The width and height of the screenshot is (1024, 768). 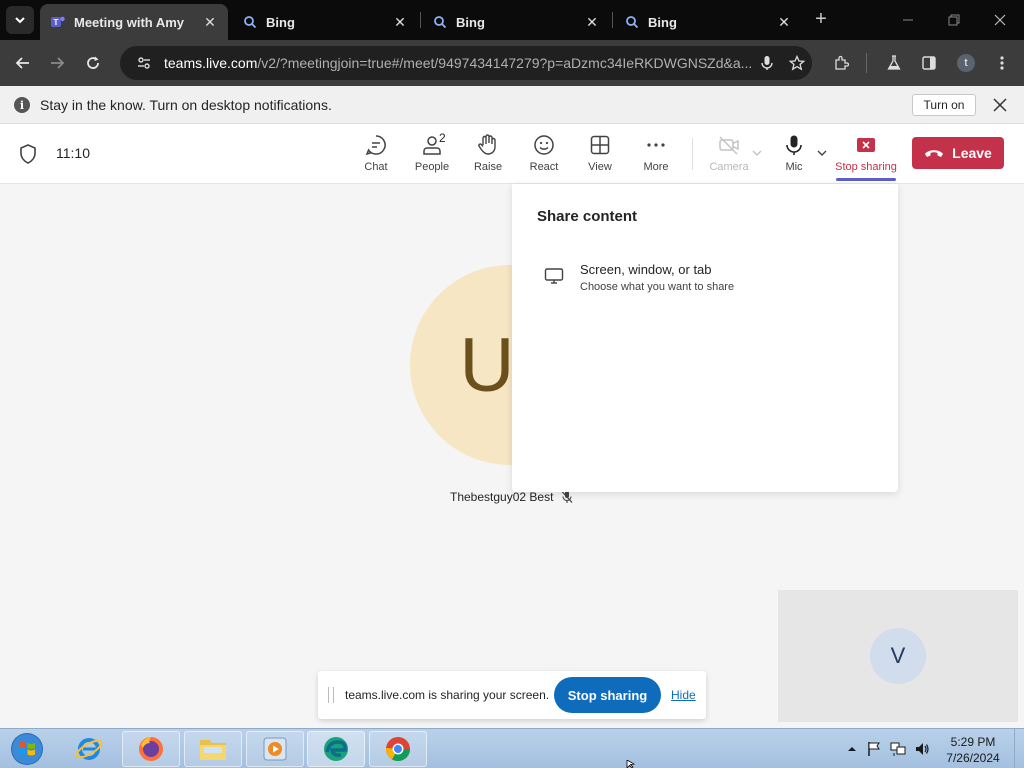 I want to click on forward-icon, so click(x=57, y=63).